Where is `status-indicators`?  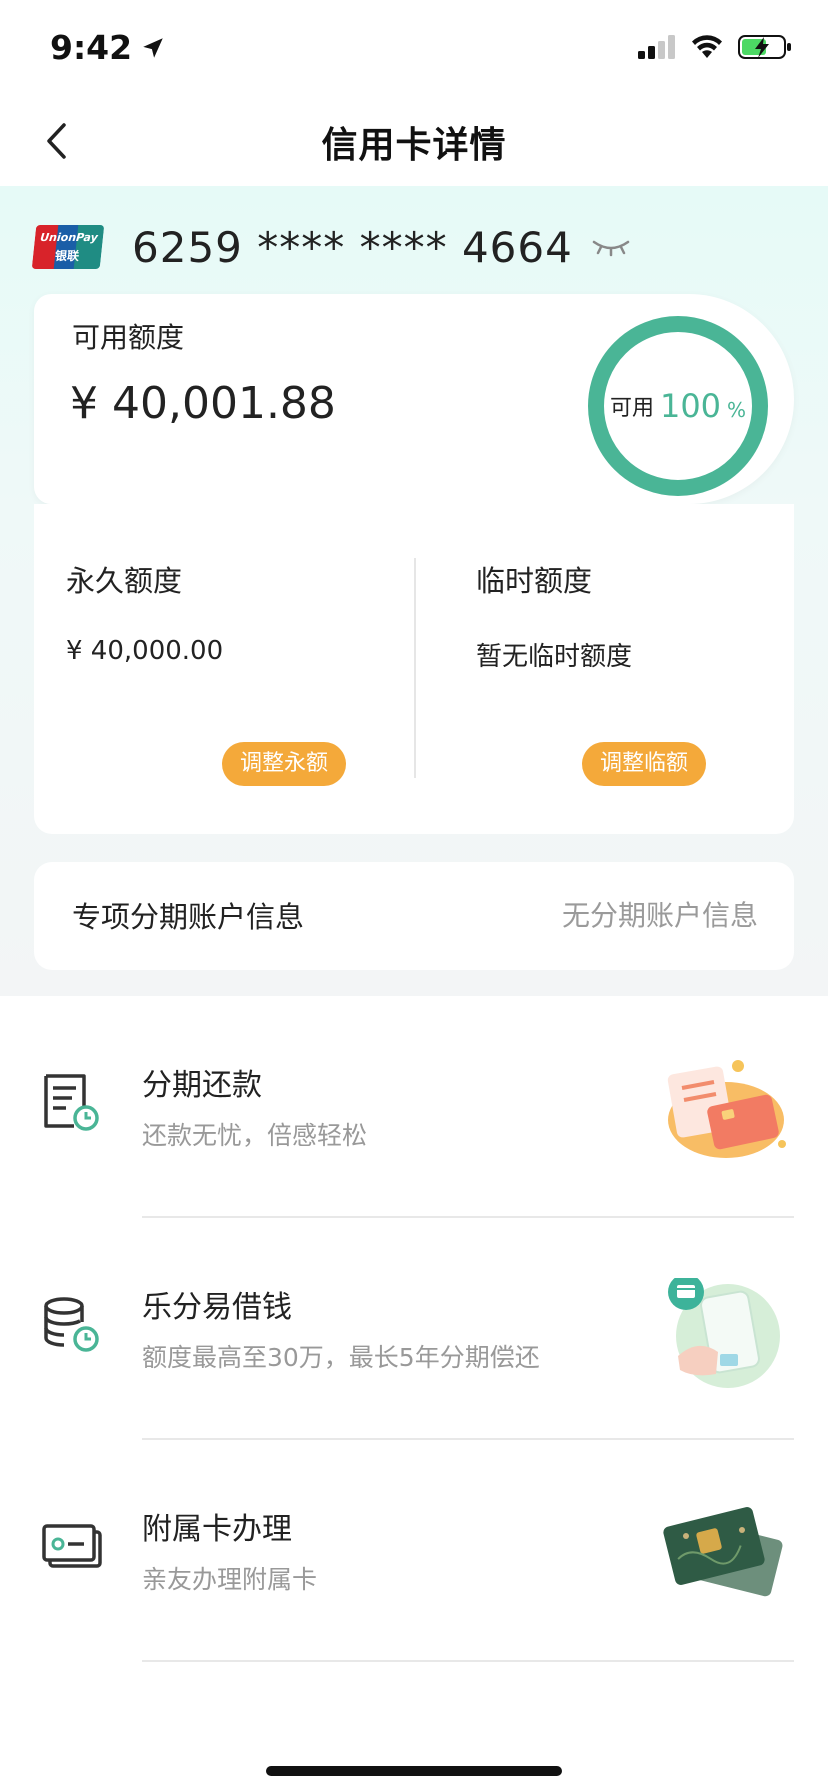
status-indicators is located at coordinates (715, 47).